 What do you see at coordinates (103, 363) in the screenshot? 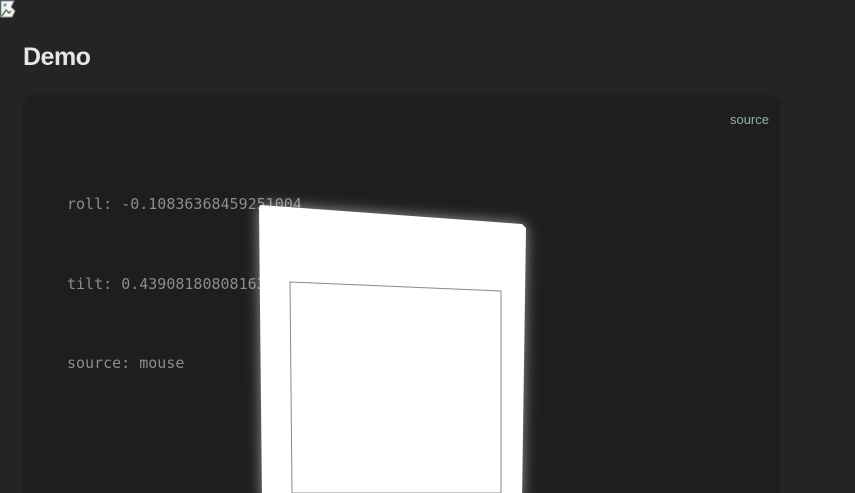
I see `source-label: source:` at bounding box center [103, 363].